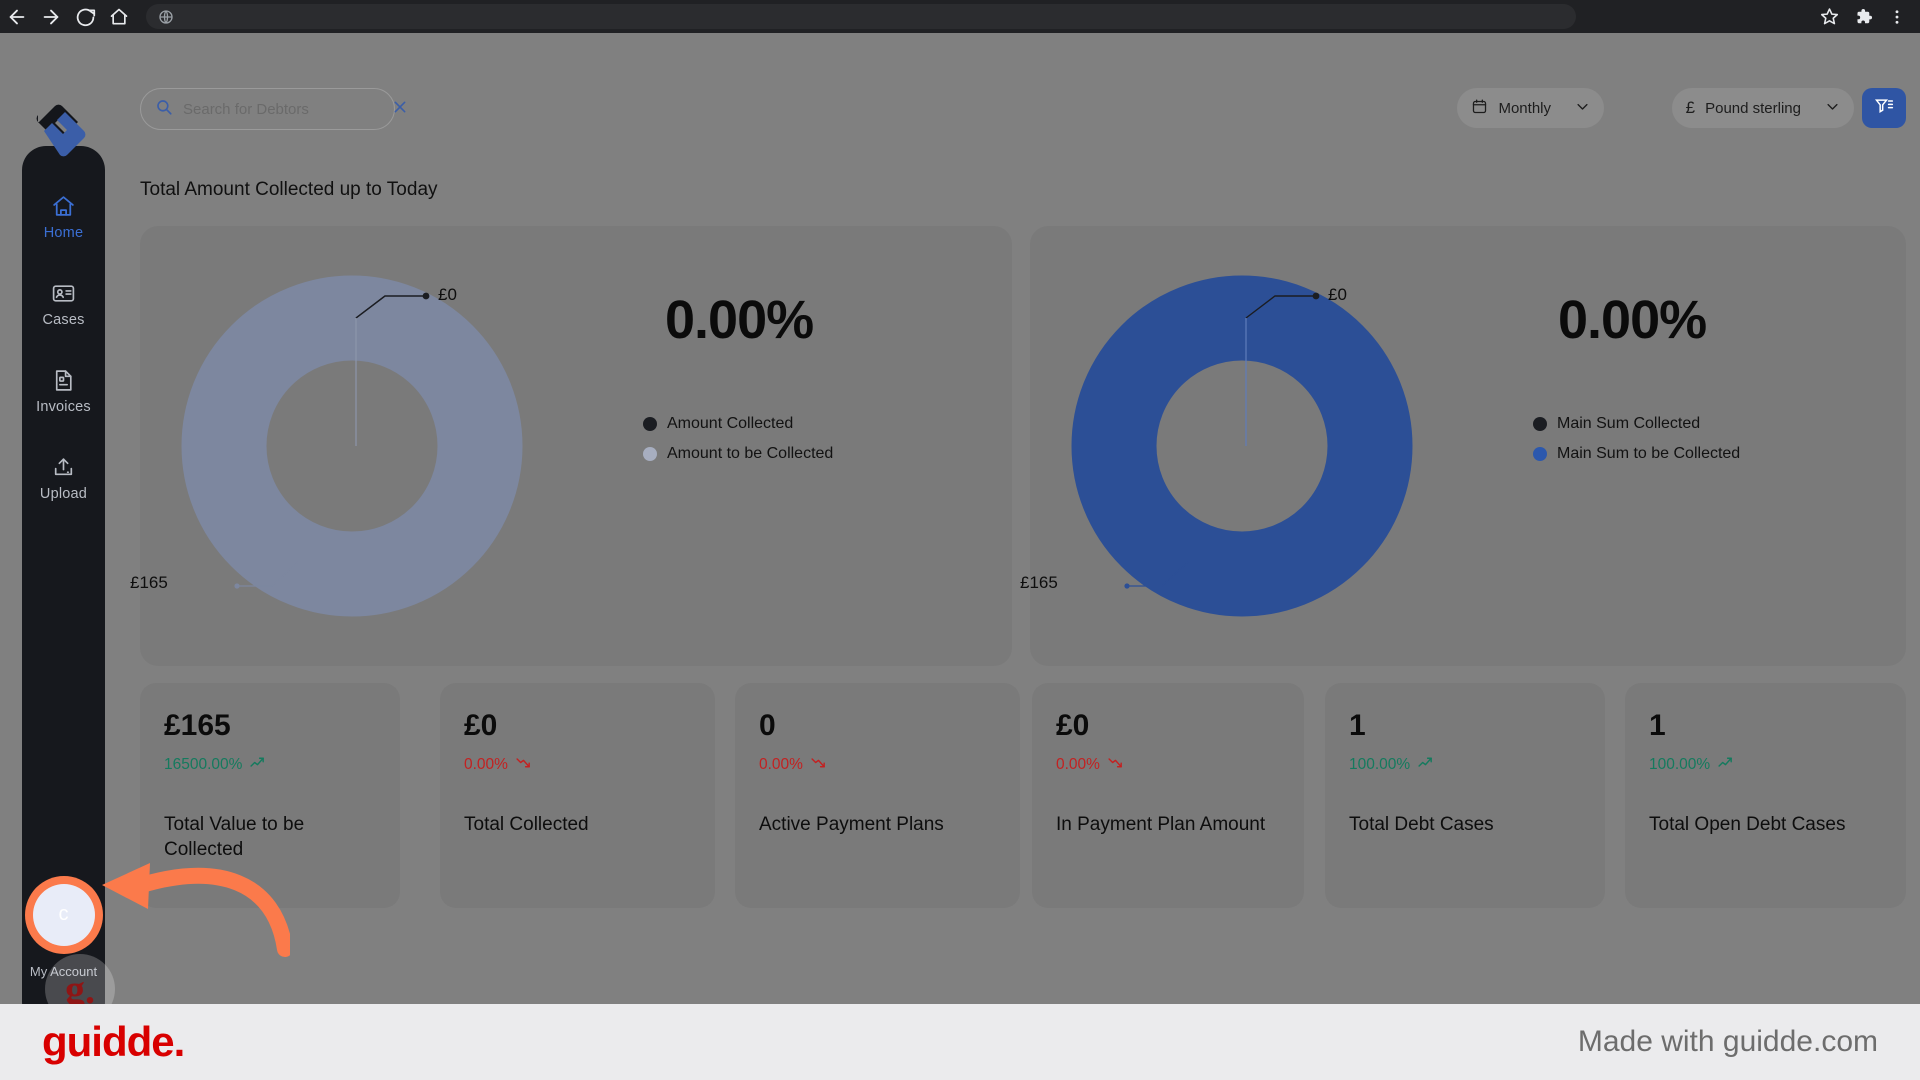 This screenshot has width=1920, height=1080. What do you see at coordinates (960, 1042) in the screenshot?
I see `guidde-footer: guidde. Made with guidde.com` at bounding box center [960, 1042].